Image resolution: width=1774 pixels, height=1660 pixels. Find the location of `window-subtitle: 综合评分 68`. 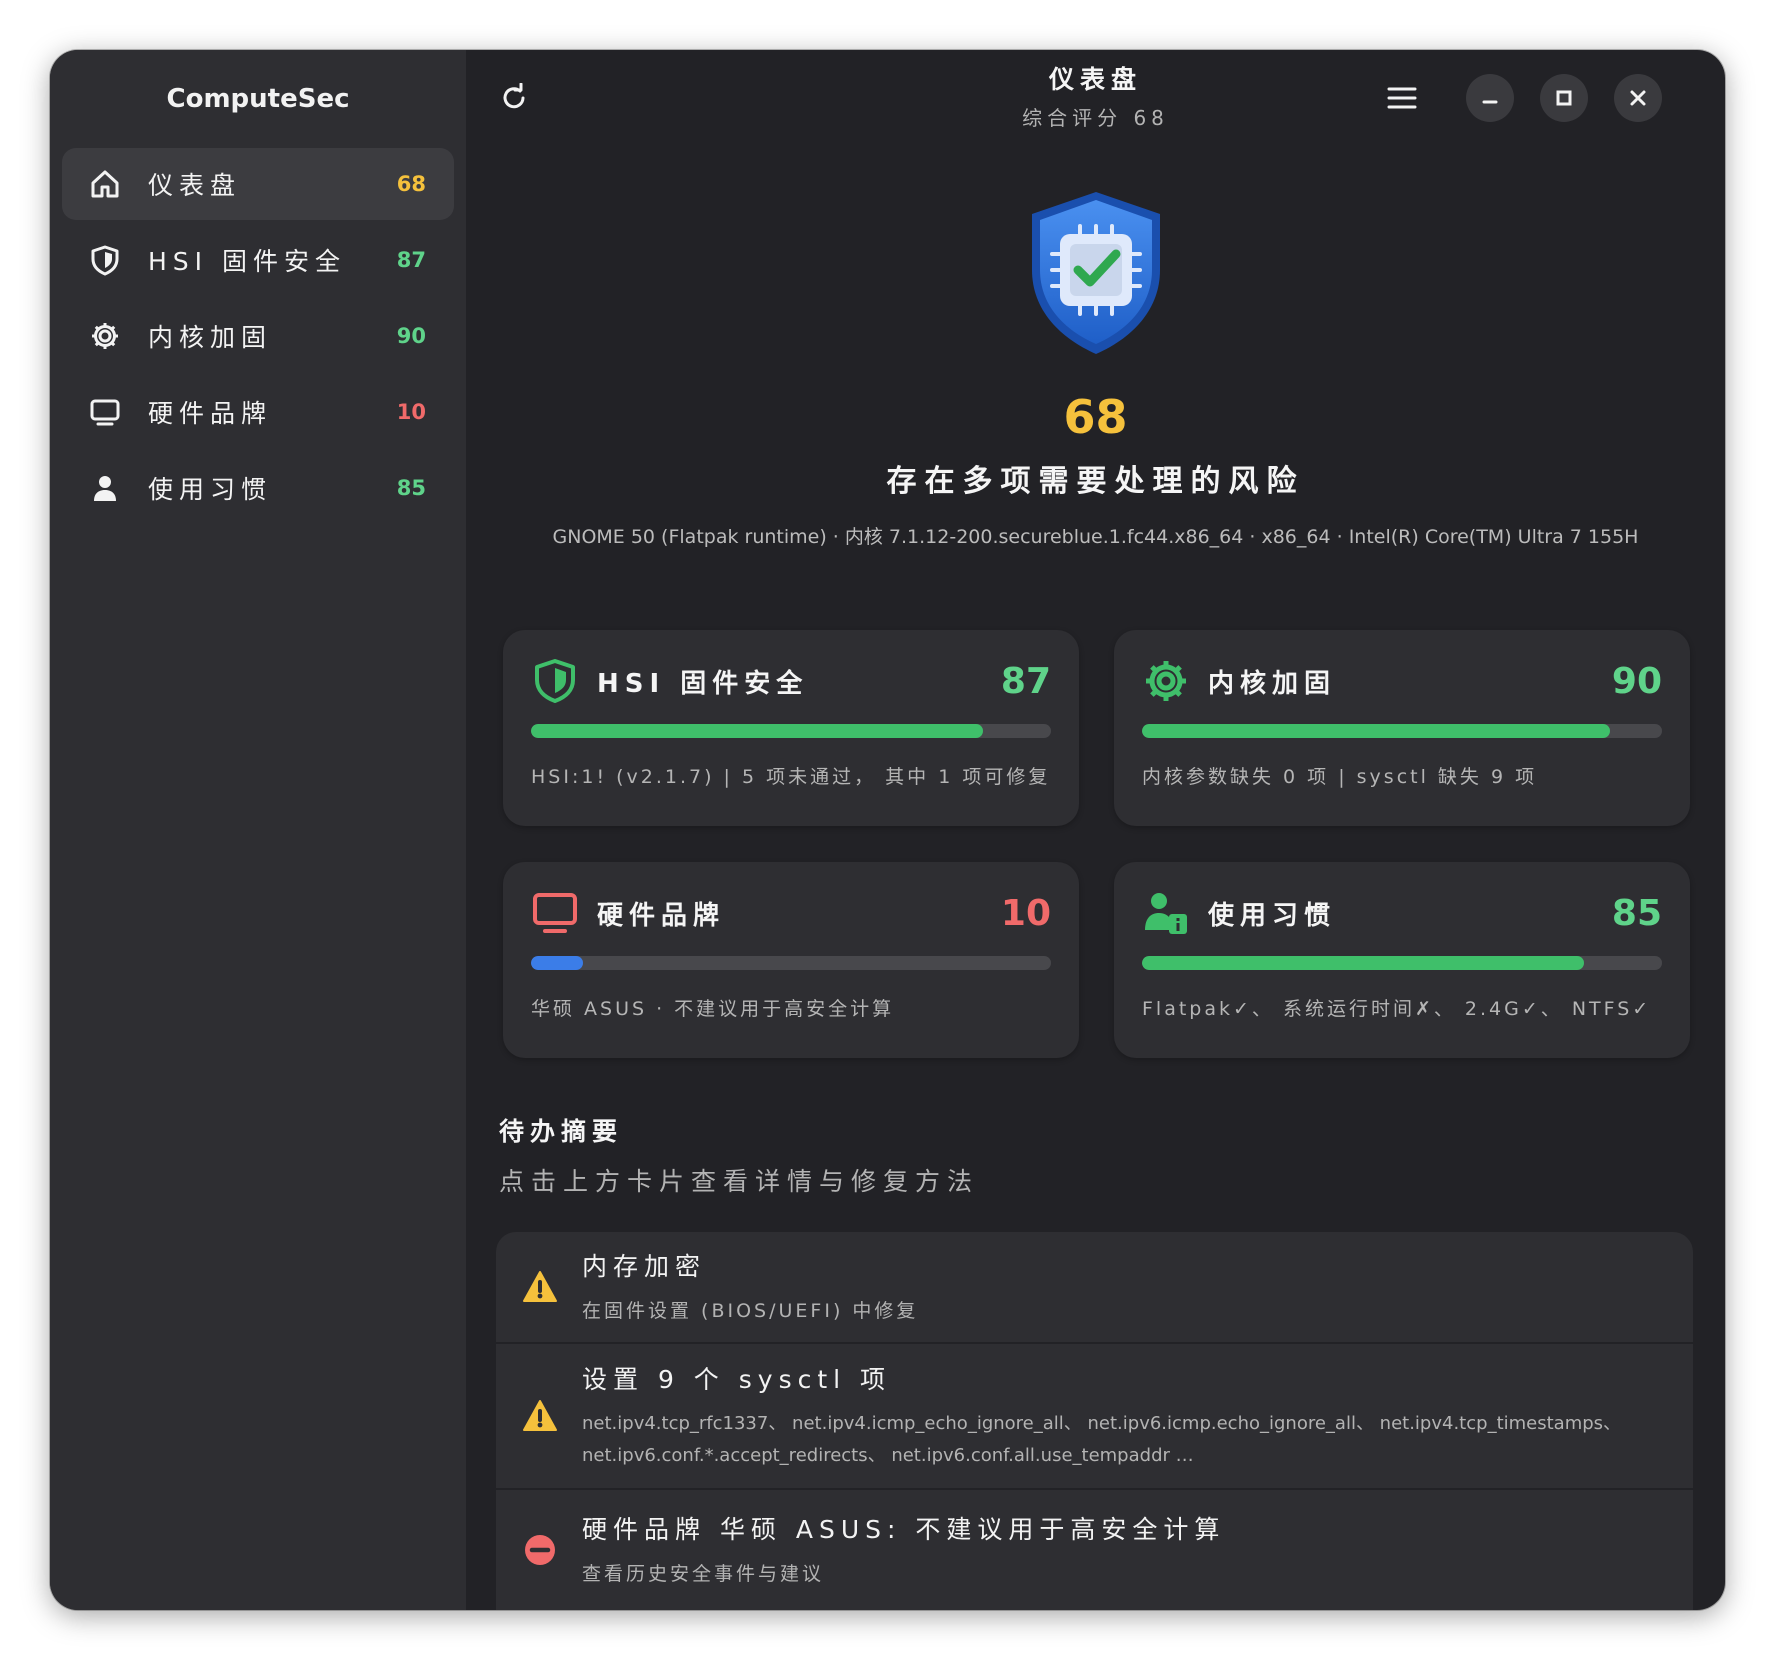

window-subtitle: 综合评分 68 is located at coordinates (1095, 118).